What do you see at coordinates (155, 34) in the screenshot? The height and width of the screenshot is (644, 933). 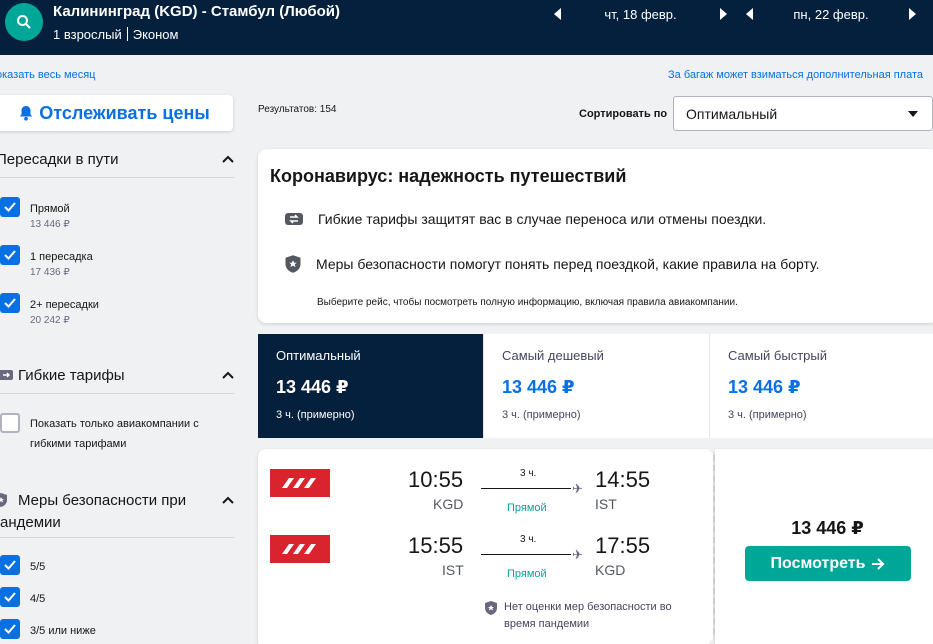 I see `cabin-class: Эконом` at bounding box center [155, 34].